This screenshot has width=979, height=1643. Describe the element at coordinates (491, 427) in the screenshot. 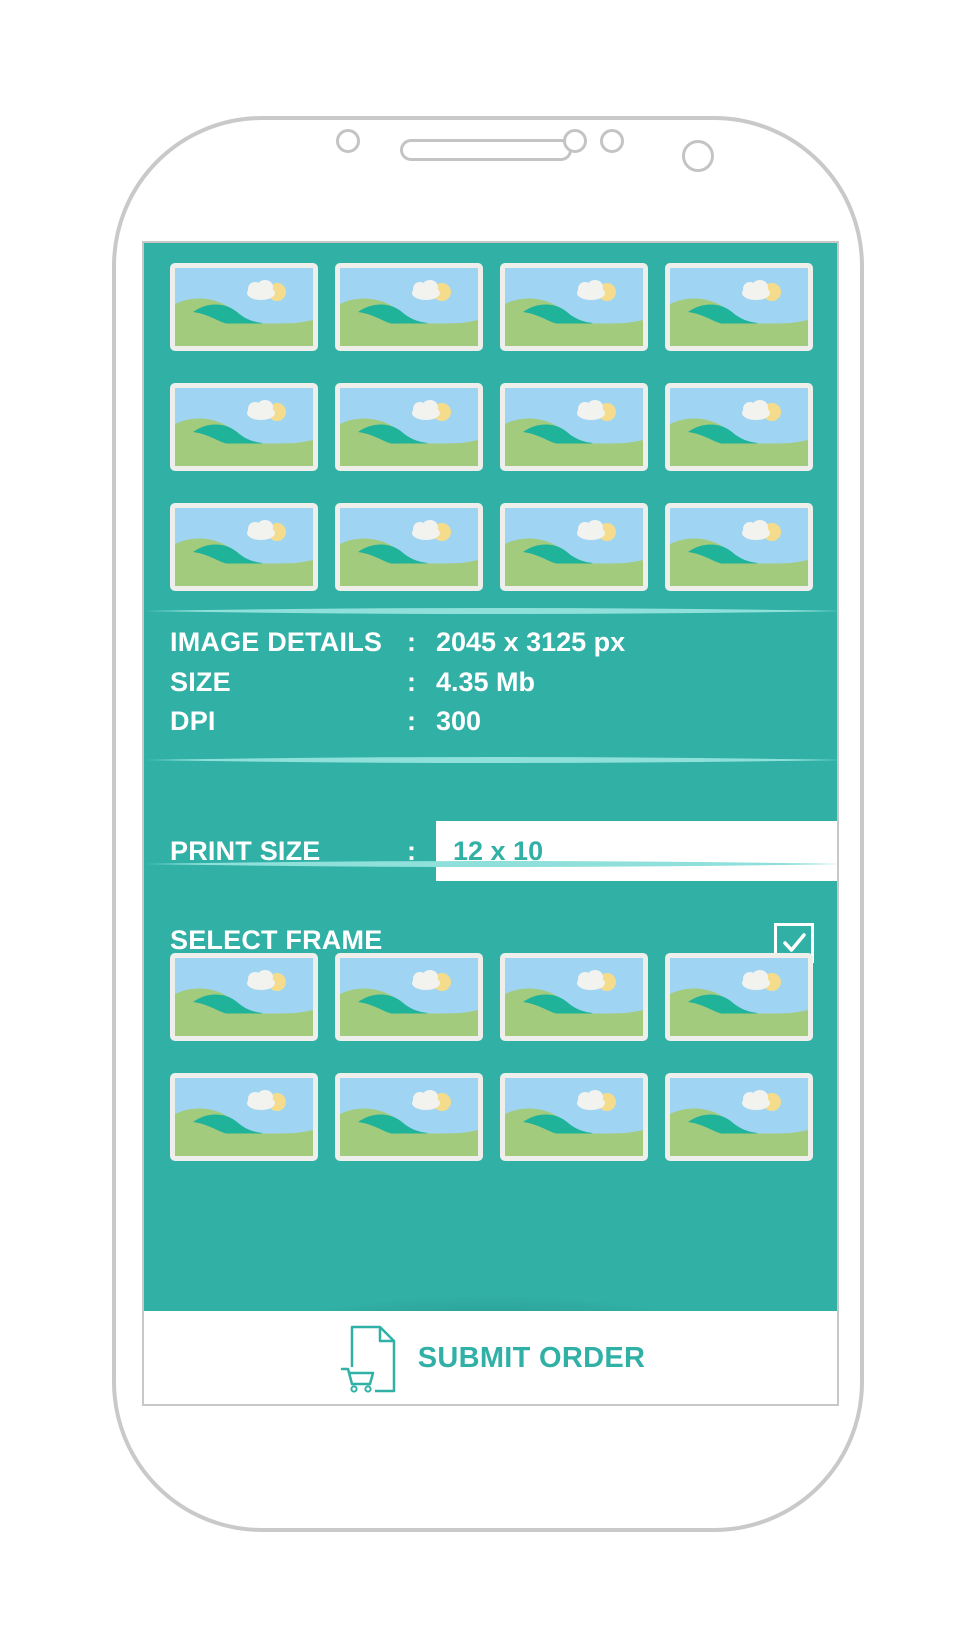

I see `image-gallery` at that location.